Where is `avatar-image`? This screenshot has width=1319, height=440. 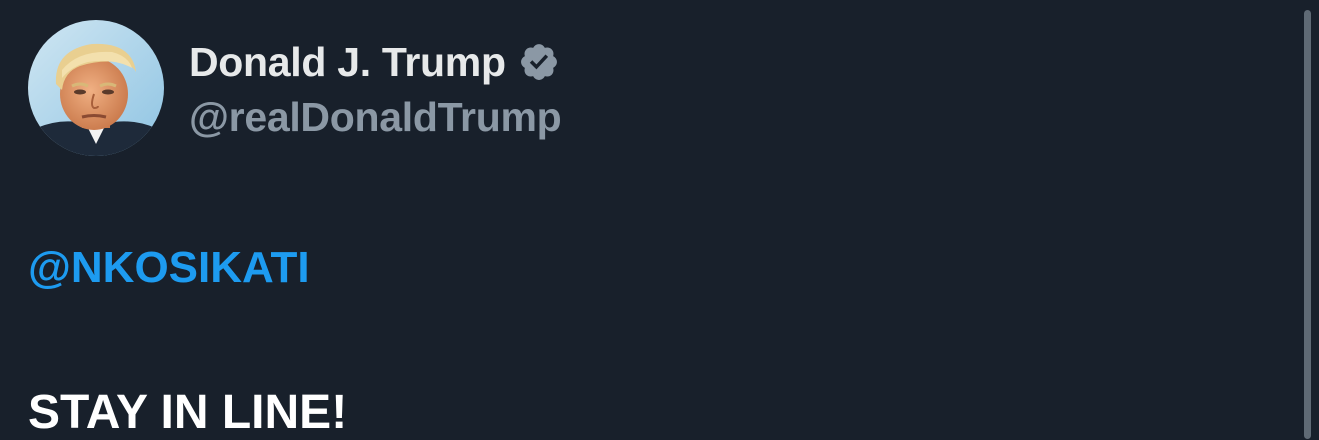 avatar-image is located at coordinates (96, 88).